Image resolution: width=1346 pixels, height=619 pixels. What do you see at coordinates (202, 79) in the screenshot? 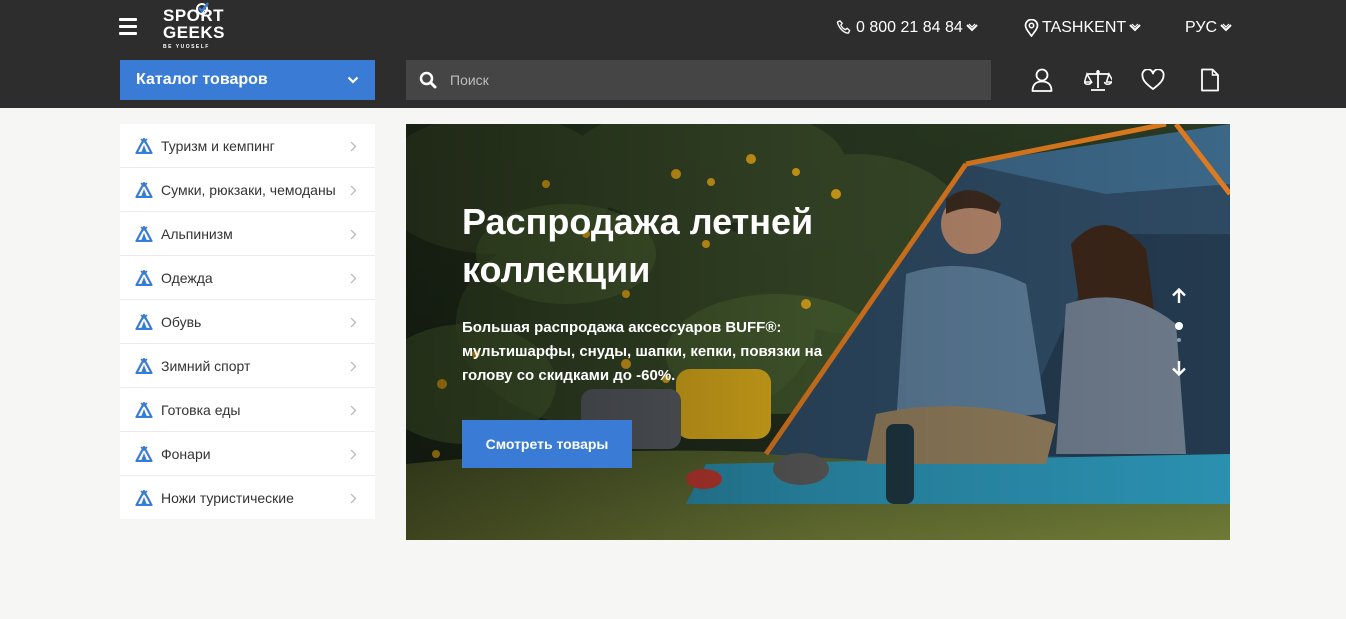
I see `catalog-label: Каталог товаров` at bounding box center [202, 79].